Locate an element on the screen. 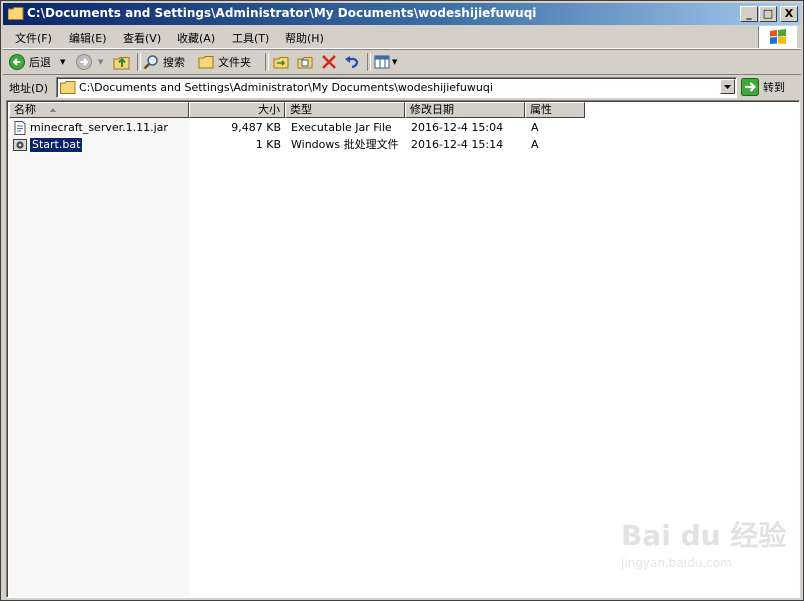 The height and width of the screenshot is (601, 804). file-name-cell: Start.bat is located at coordinates (99, 145).